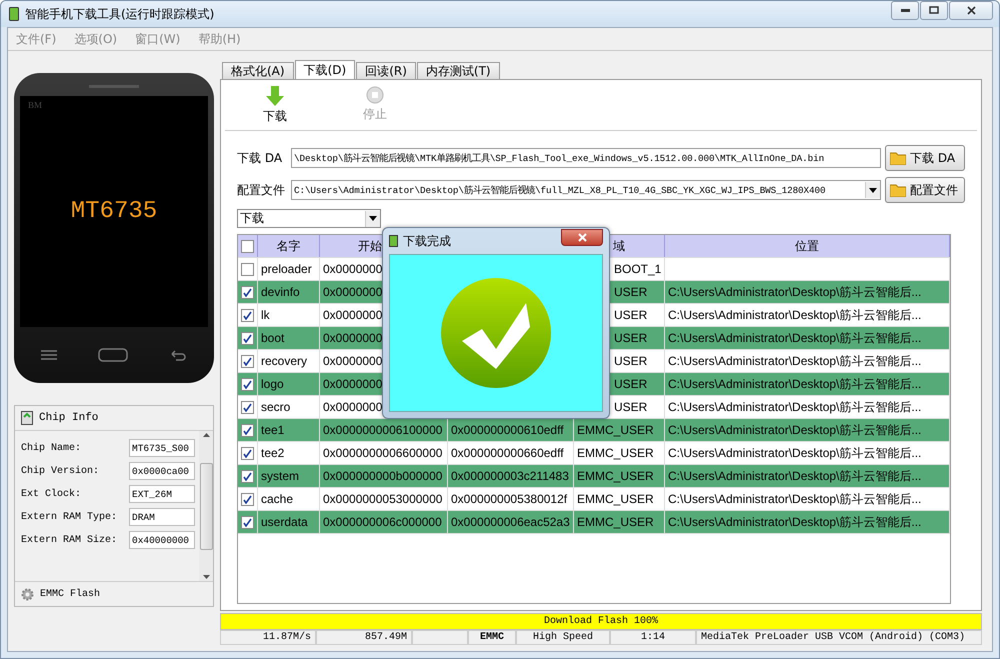  What do you see at coordinates (511, 453) in the screenshot?
I see `table-cell: 0x000000000660edff` at bounding box center [511, 453].